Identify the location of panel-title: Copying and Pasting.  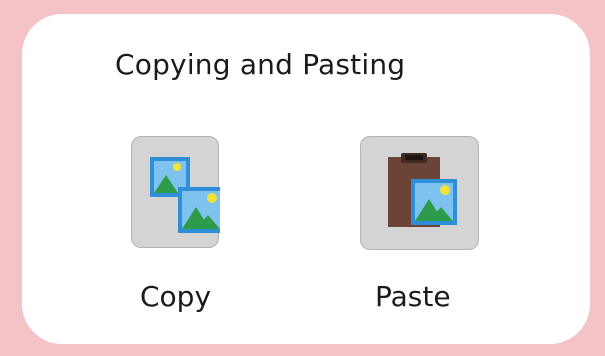
(260, 64).